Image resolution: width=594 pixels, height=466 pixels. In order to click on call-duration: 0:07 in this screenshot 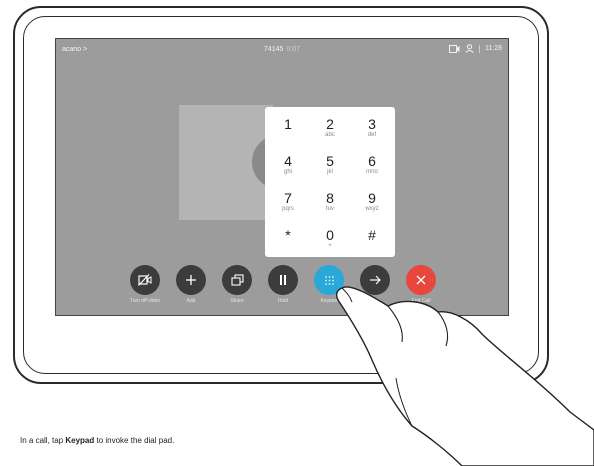, I will do `click(293, 49)`.